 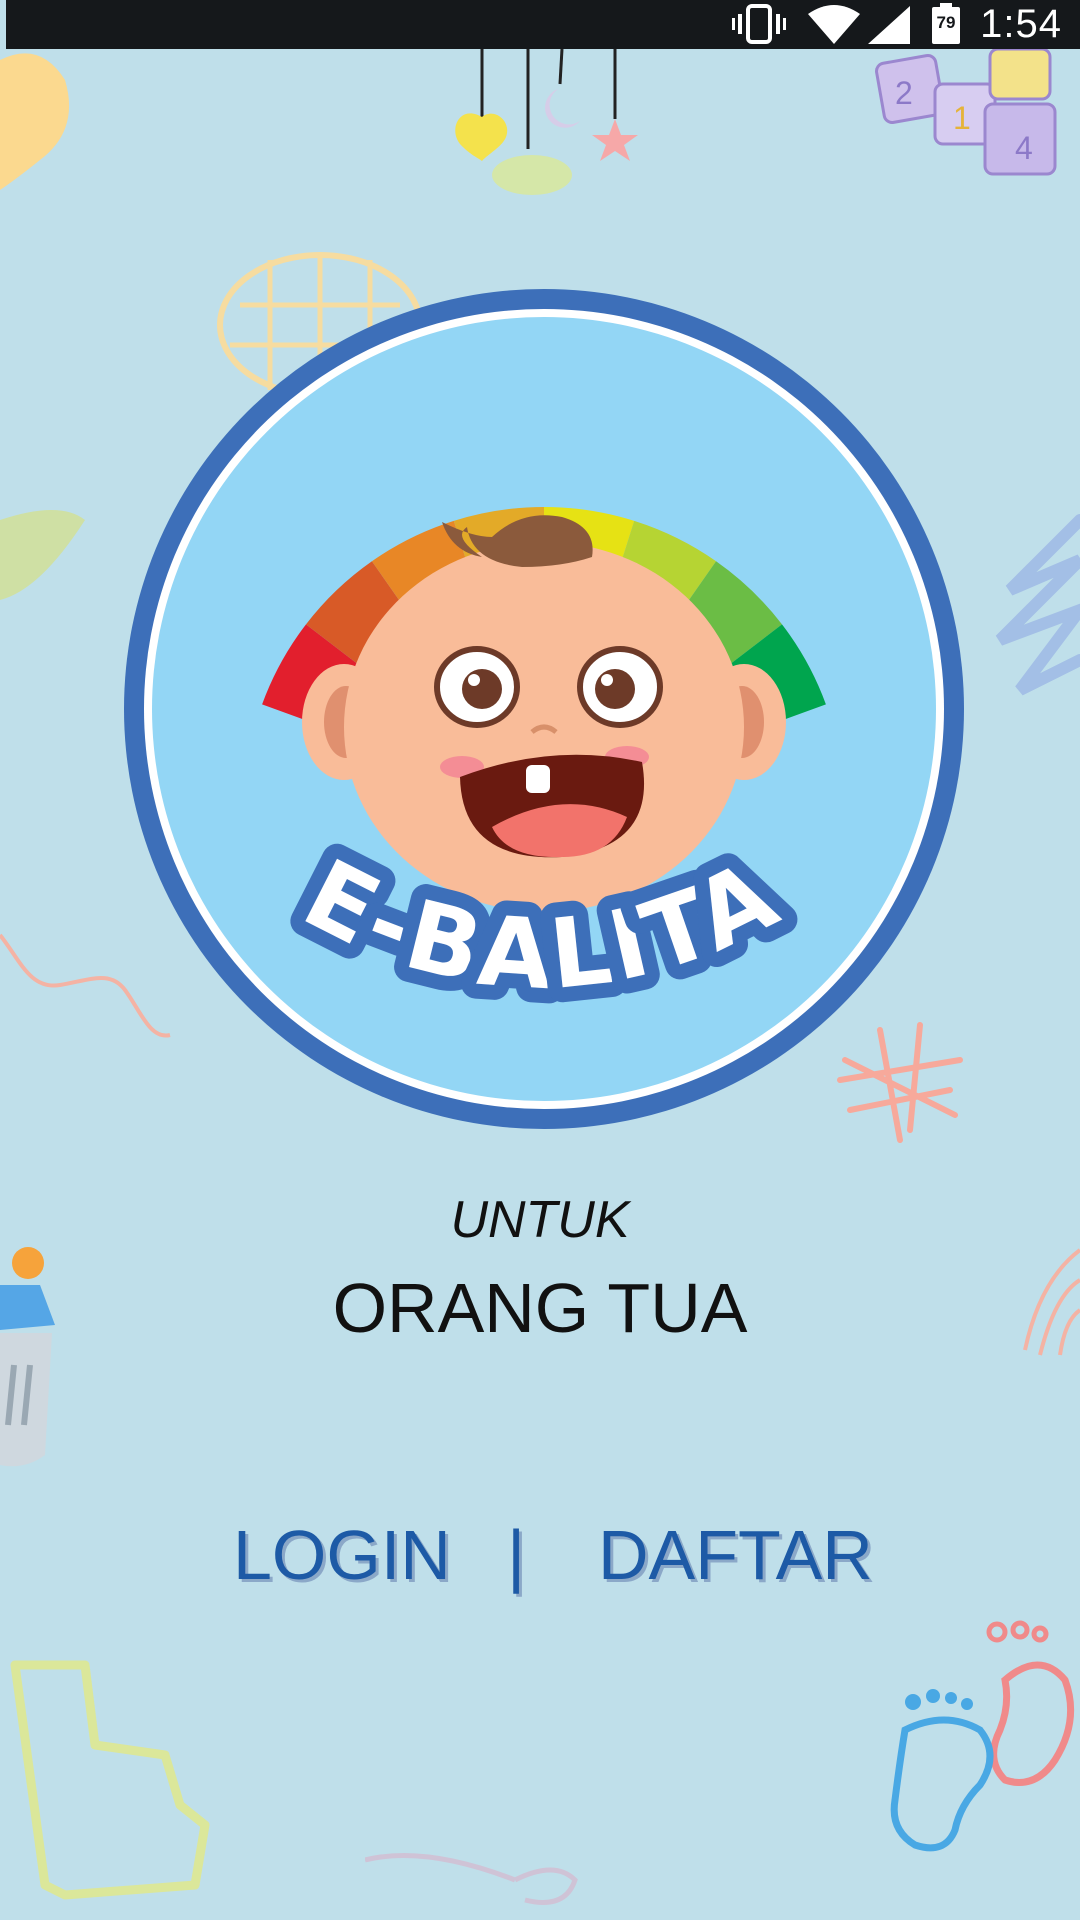 I want to click on cell-signal-icon, so click(x=889, y=25).